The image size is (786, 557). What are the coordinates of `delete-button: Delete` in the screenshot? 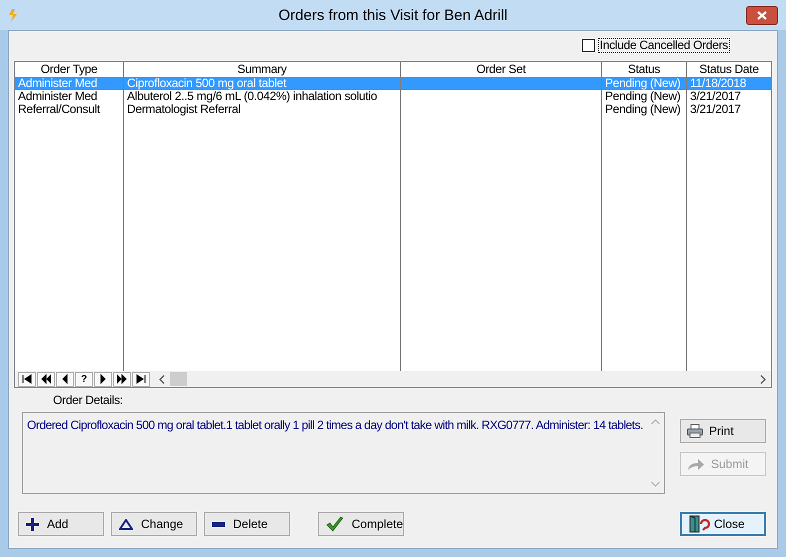 It's located at (247, 524).